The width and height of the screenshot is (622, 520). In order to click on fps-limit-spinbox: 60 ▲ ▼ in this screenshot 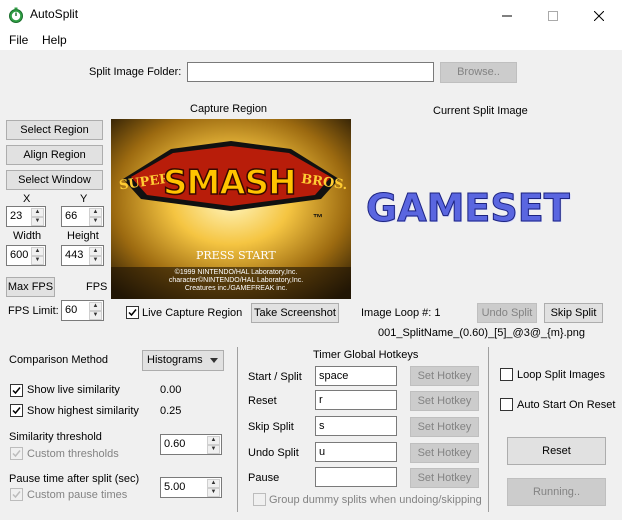, I will do `click(82, 310)`.